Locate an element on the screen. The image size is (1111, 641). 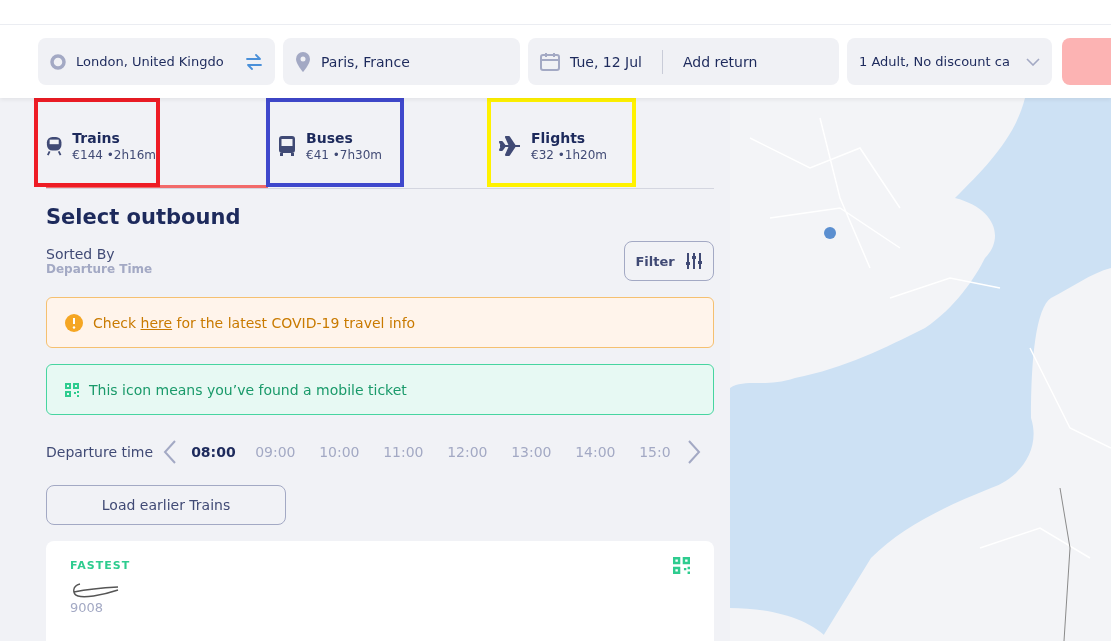
warning-icon is located at coordinates (74, 322).